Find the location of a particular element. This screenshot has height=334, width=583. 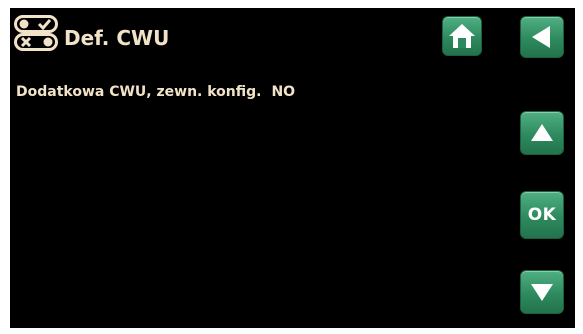

setting-row: Dodatkowa CWU, zewn. konfig. NO is located at coordinates (155, 92).